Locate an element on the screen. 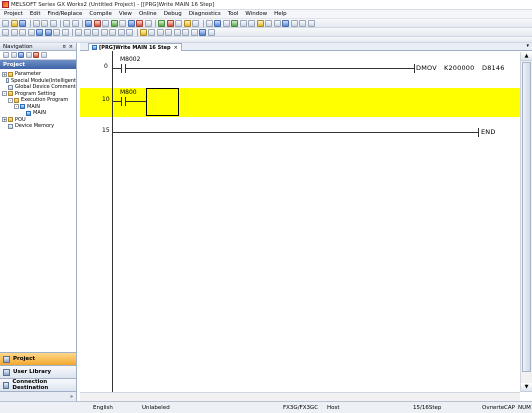 Image resolution: width=532 pixels, height=413 pixels. close-contact-parallel-icon is located at coordinates (31, 32).